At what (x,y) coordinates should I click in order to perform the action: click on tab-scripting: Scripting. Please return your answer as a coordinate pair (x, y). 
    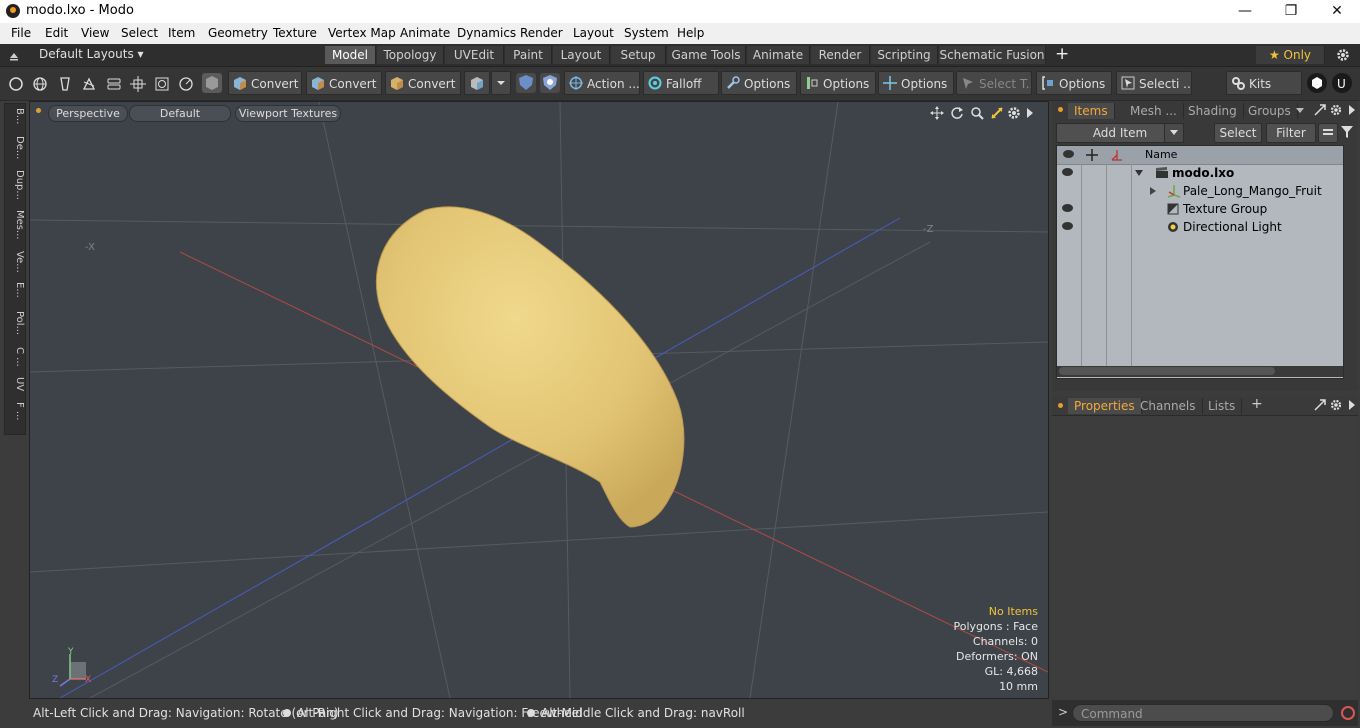
    Looking at the image, I should click on (904, 55).